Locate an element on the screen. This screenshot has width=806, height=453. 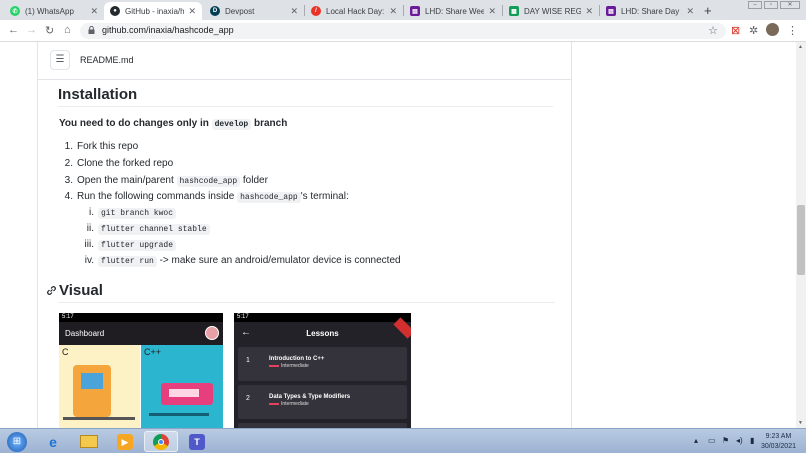
tab-devpost: D Devpost ✕ is located at coordinates (254, 11).